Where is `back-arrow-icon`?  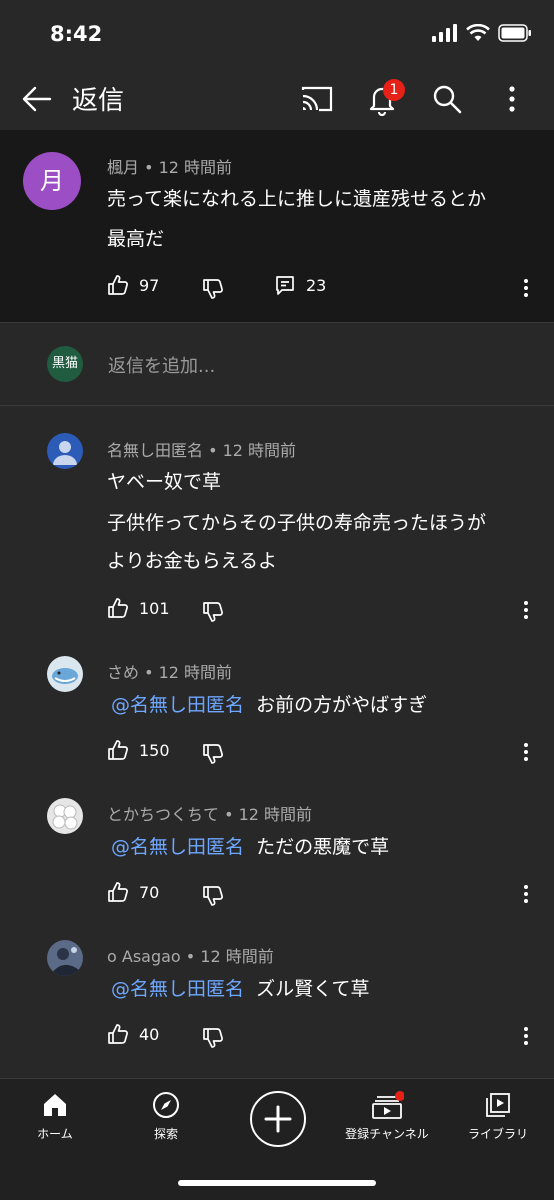 back-arrow-icon is located at coordinates (37, 99).